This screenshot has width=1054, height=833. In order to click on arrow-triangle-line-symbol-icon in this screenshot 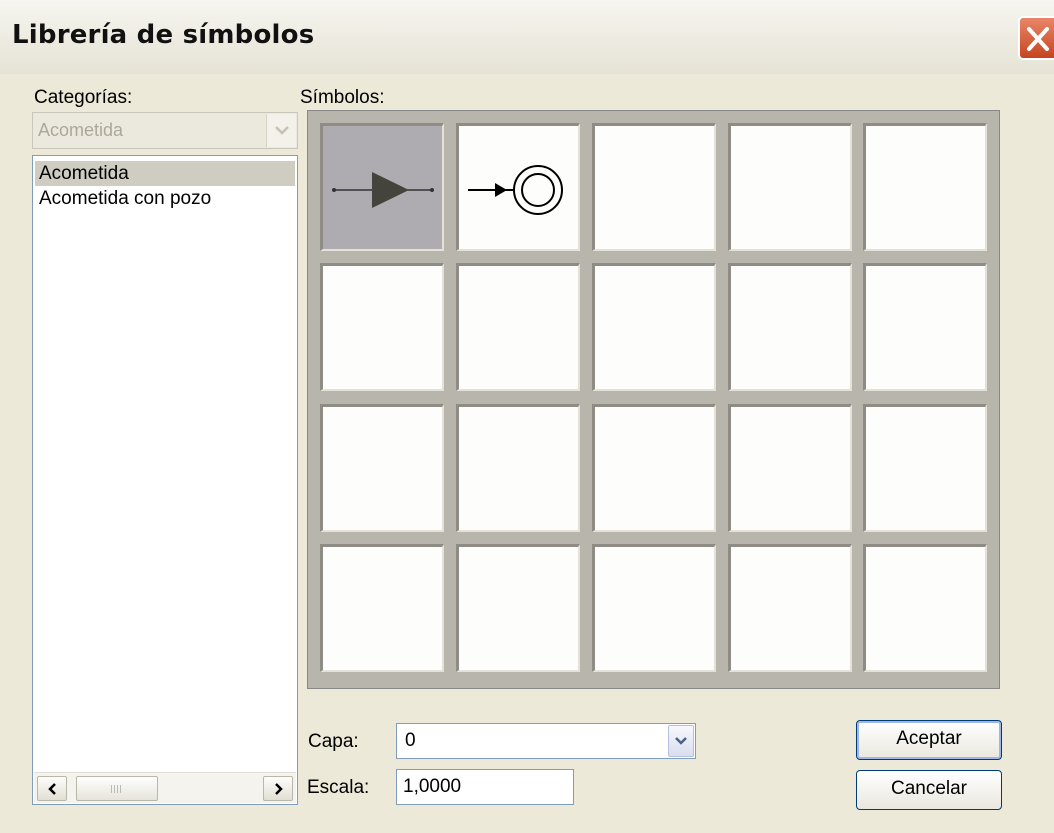, I will do `click(383, 190)`.